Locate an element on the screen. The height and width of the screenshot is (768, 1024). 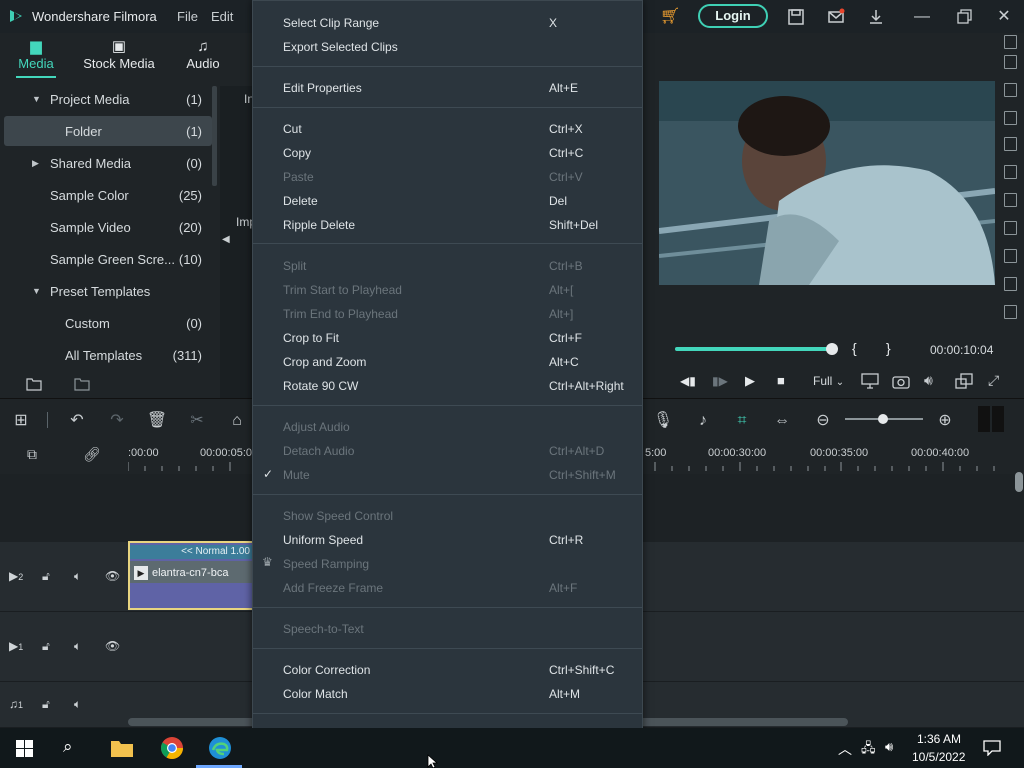
tree-item-project-media: ▼ Project Media (1) is located at coordinates (108, 100).